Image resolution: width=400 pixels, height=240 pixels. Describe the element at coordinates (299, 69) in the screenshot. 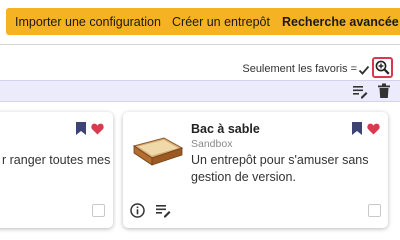

I see `favorites-filter-label: Seulement les favoris =` at that location.